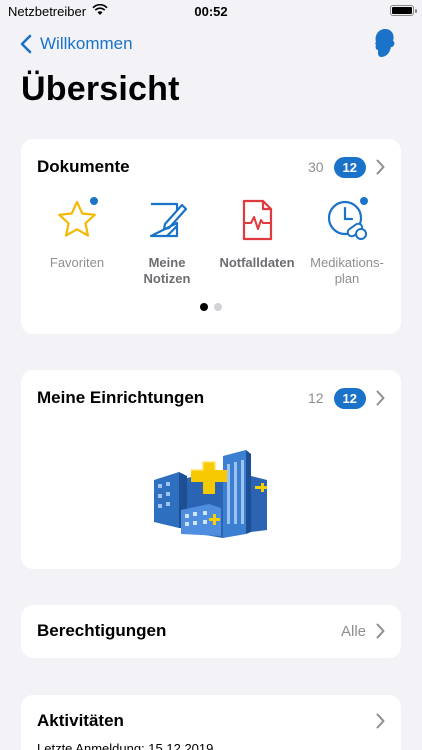  I want to click on clock: 00:52, so click(211, 11).